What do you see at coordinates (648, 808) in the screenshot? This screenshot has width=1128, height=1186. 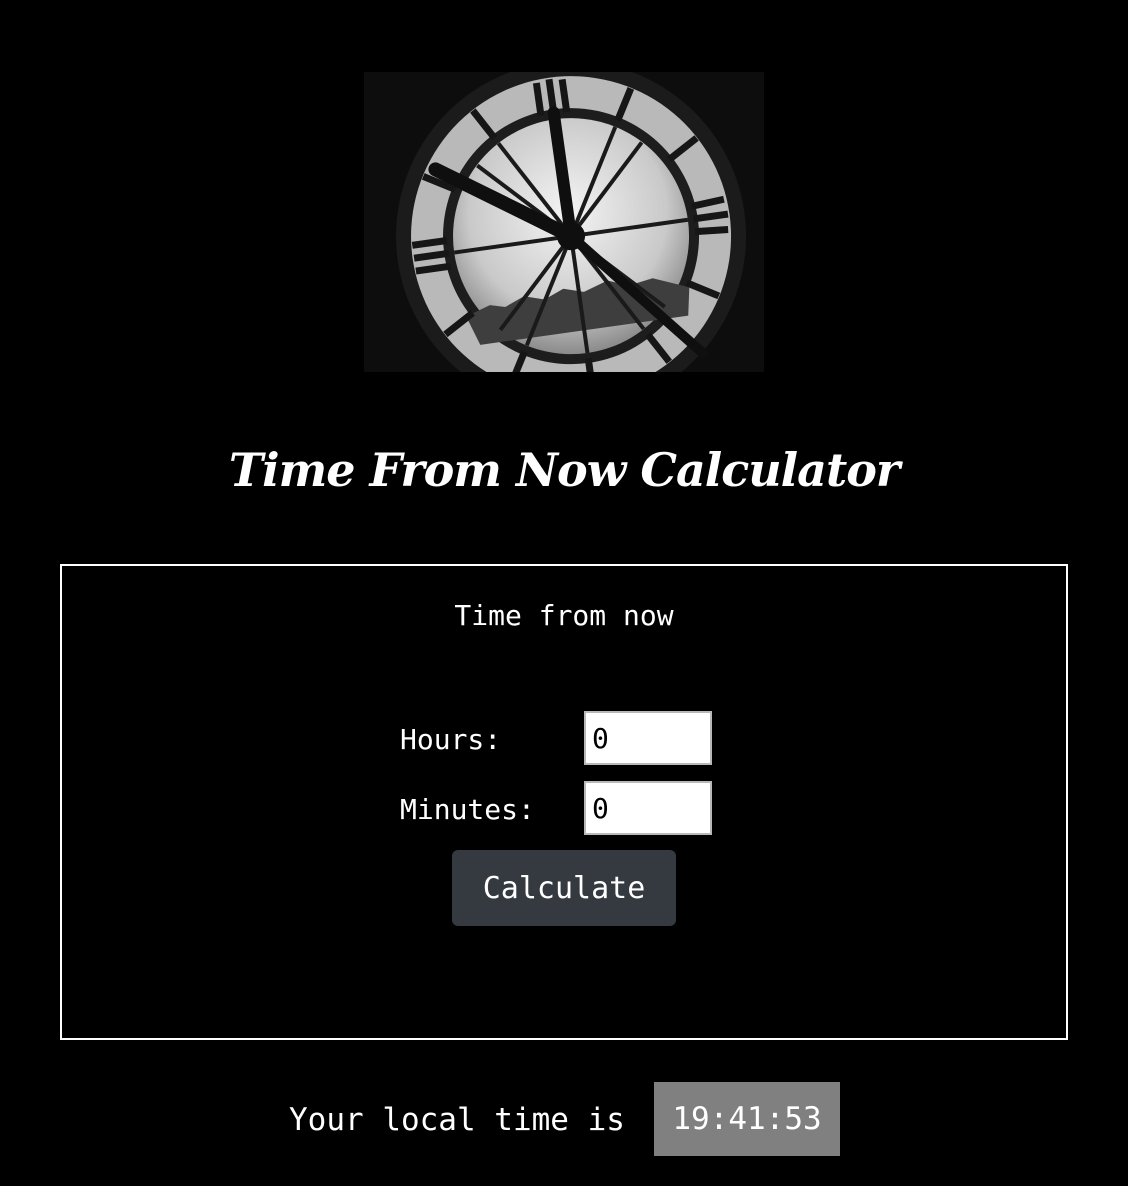 I see `minutes-input` at bounding box center [648, 808].